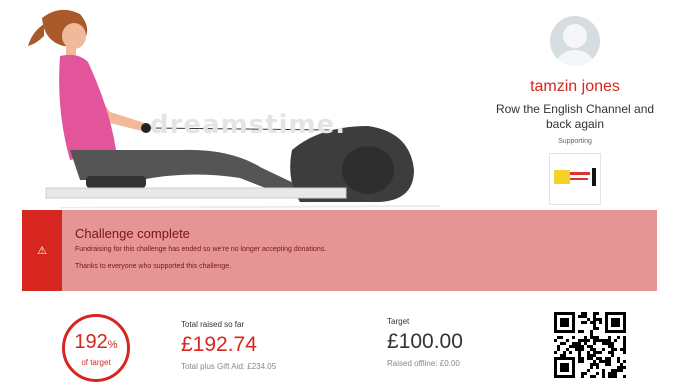 Image resolution: width=680 pixels, height=382 pixels. Describe the element at coordinates (248, 125) in the screenshot. I see `watermark-text: dreamstime.` at that location.